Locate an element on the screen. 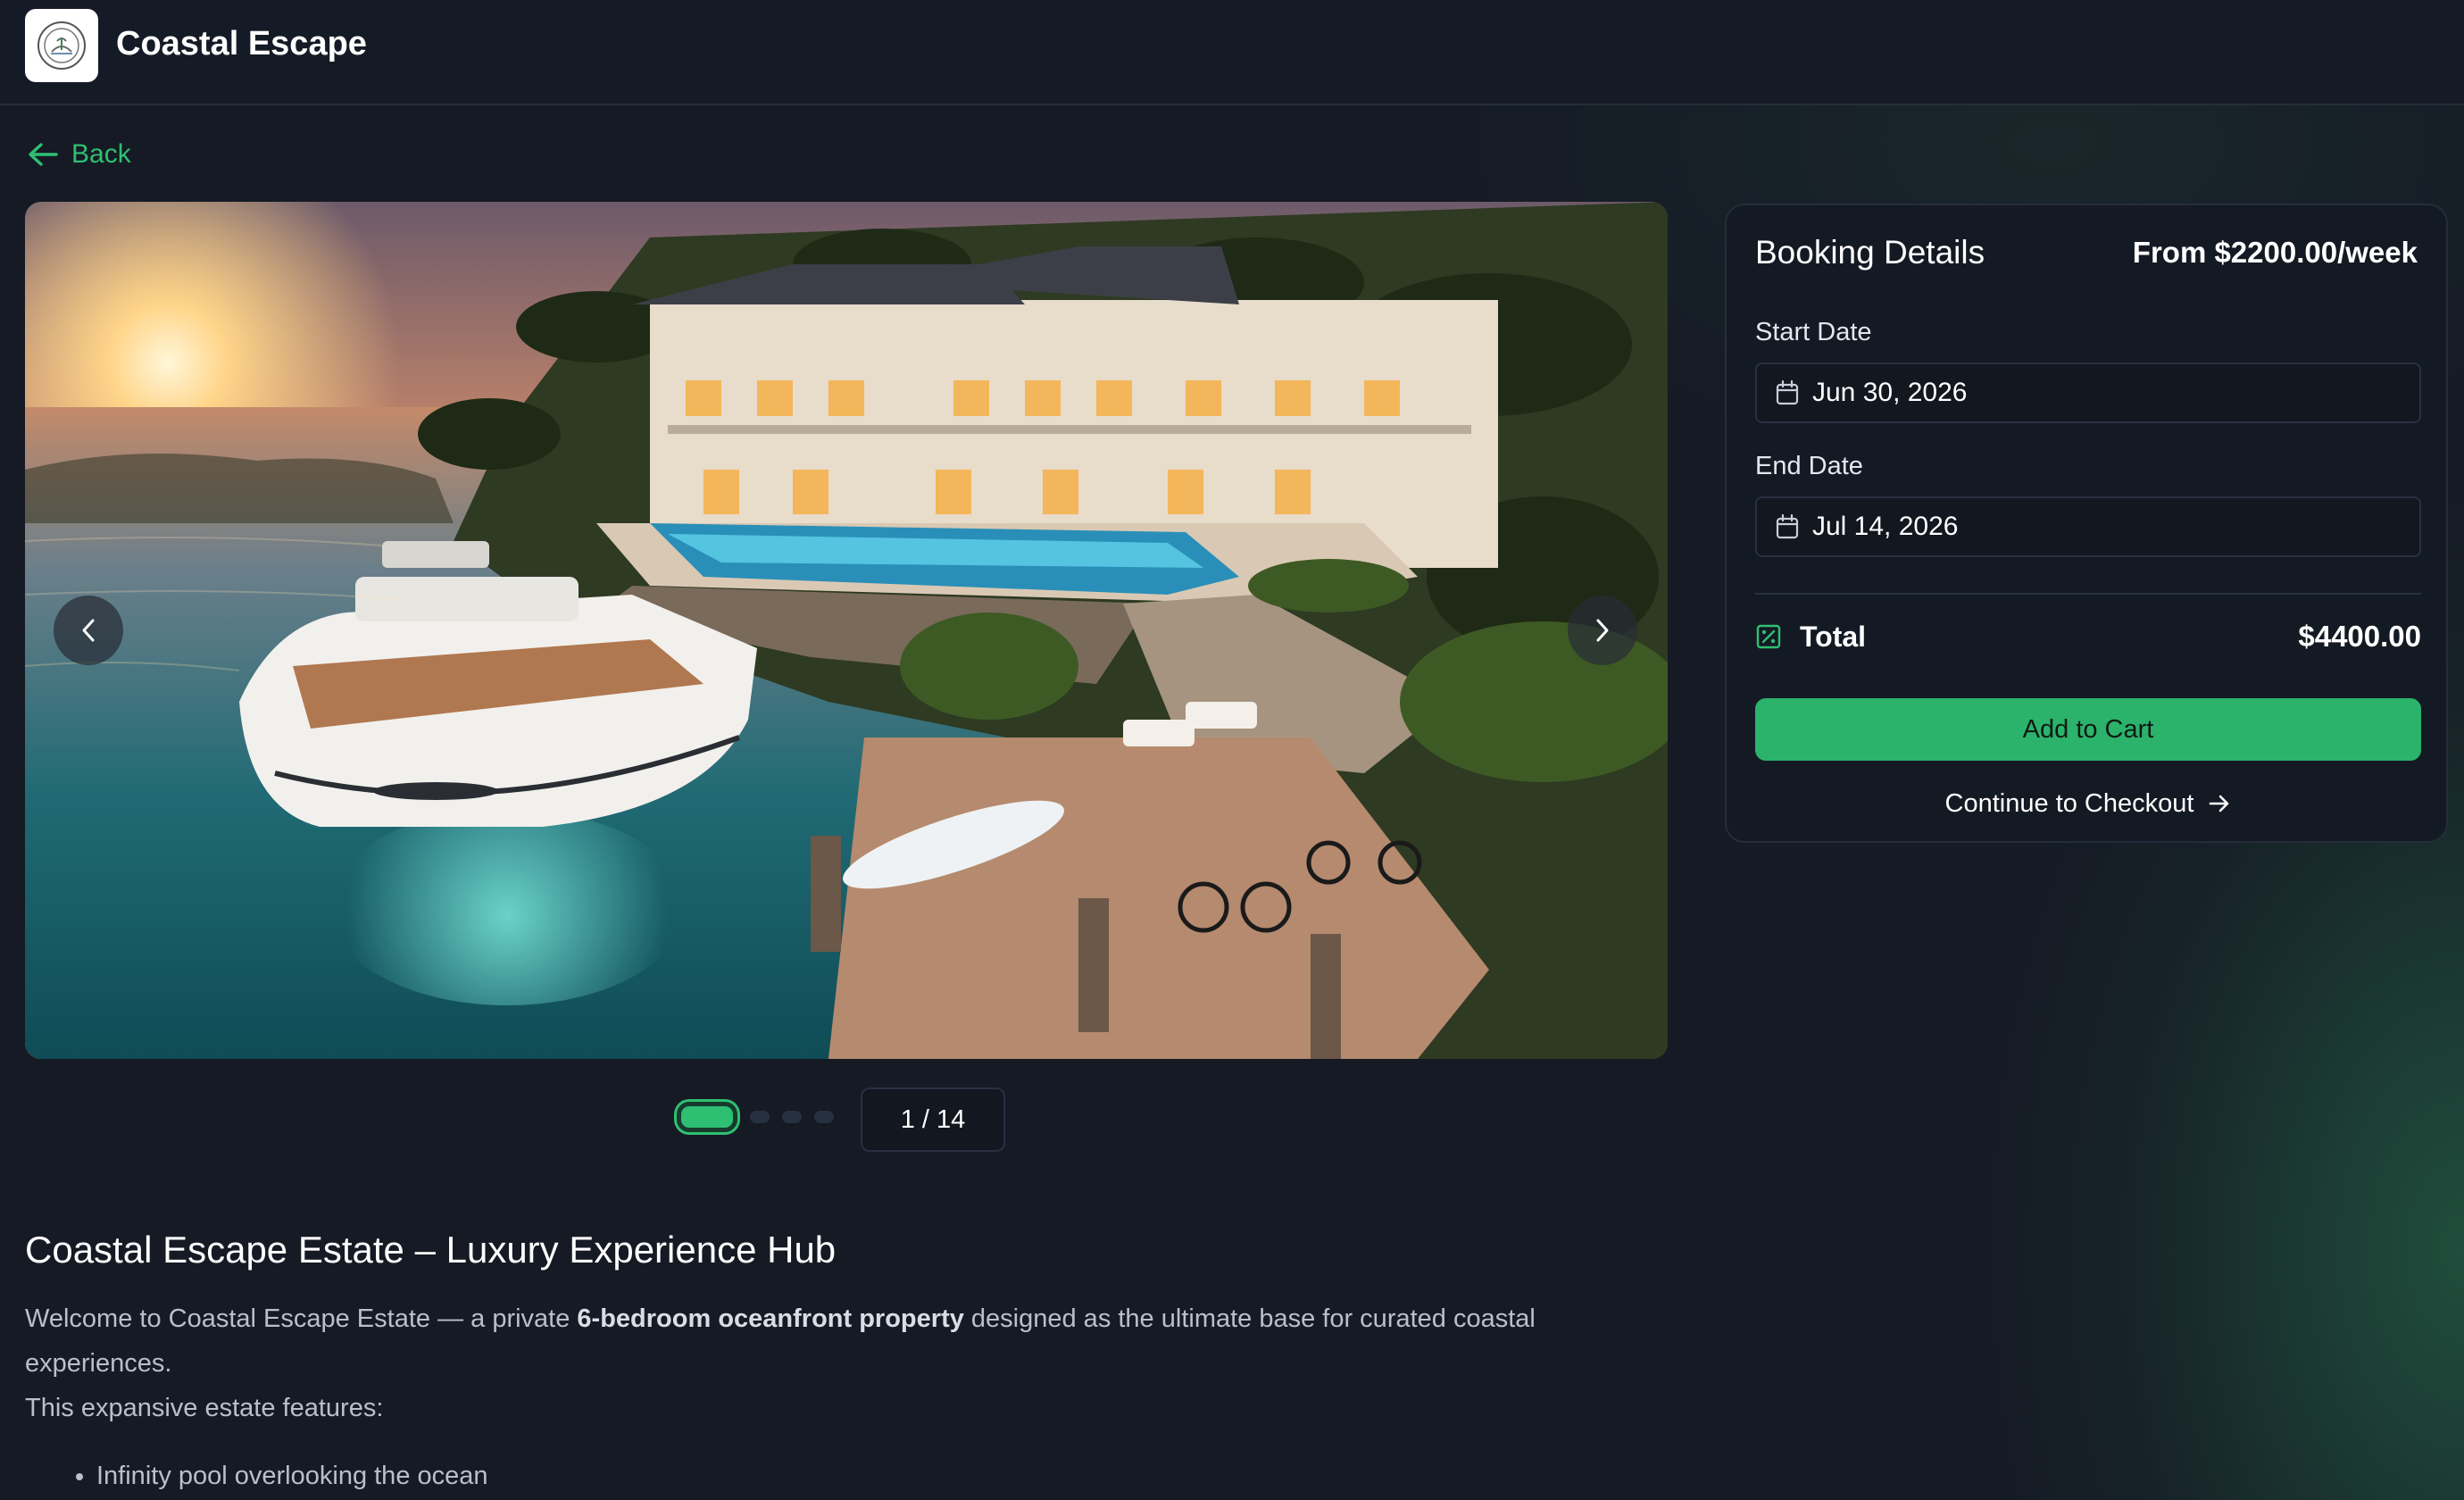 The image size is (2464, 1500). end-date-label: End Date is located at coordinates (1809, 466).